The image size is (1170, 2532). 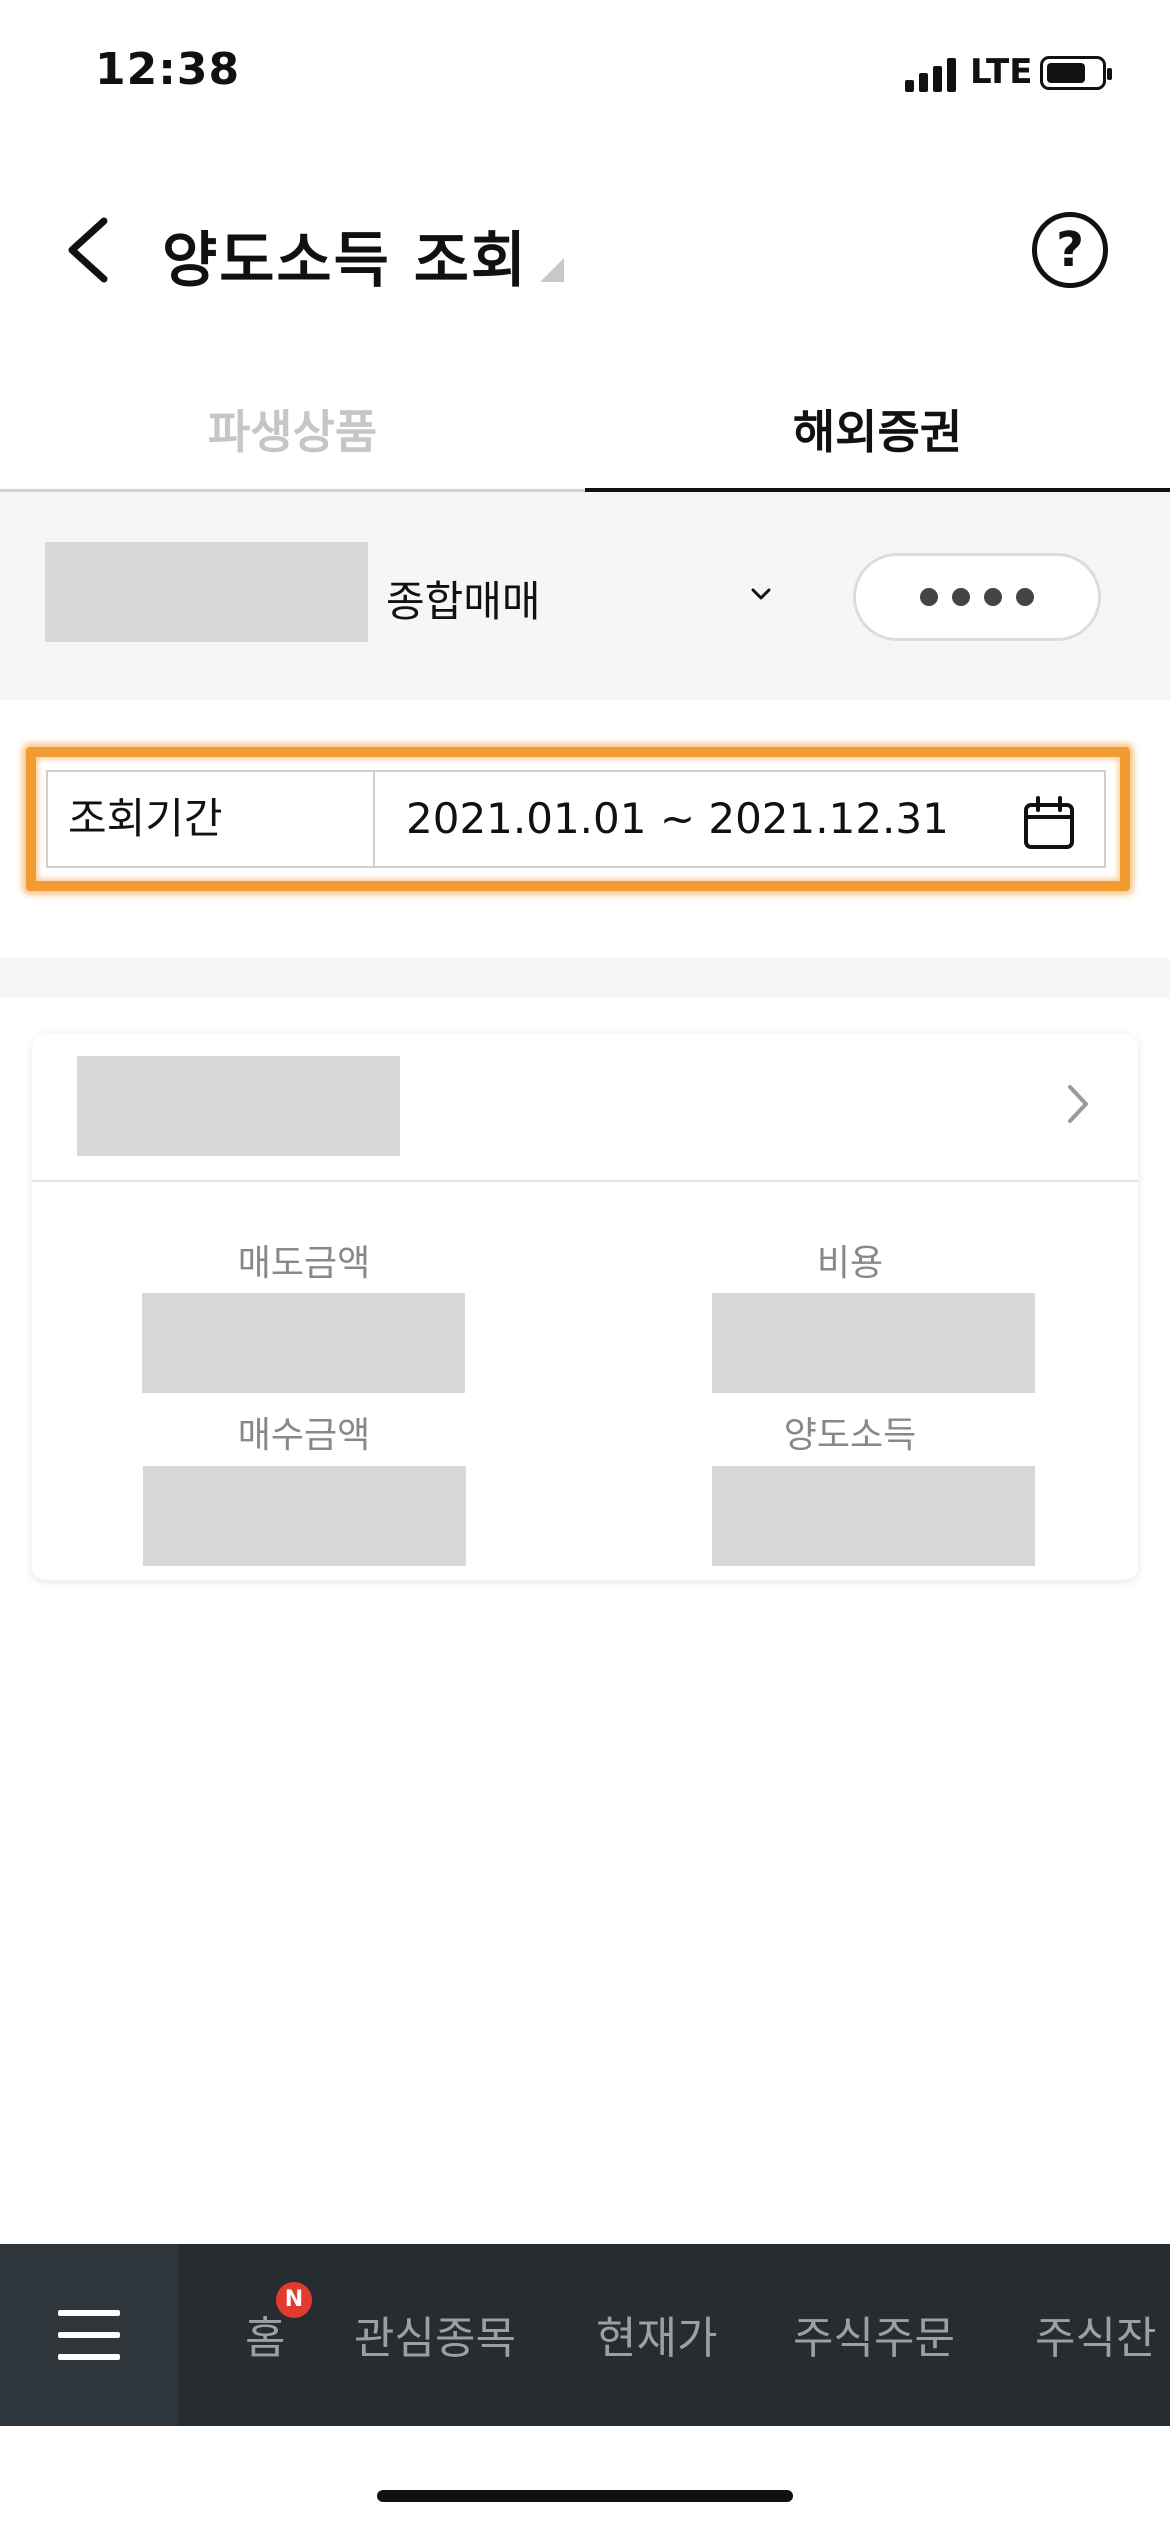 What do you see at coordinates (1095, 2334) in the screenshot?
I see `nav-item-stock-balance: 주식잔` at bounding box center [1095, 2334].